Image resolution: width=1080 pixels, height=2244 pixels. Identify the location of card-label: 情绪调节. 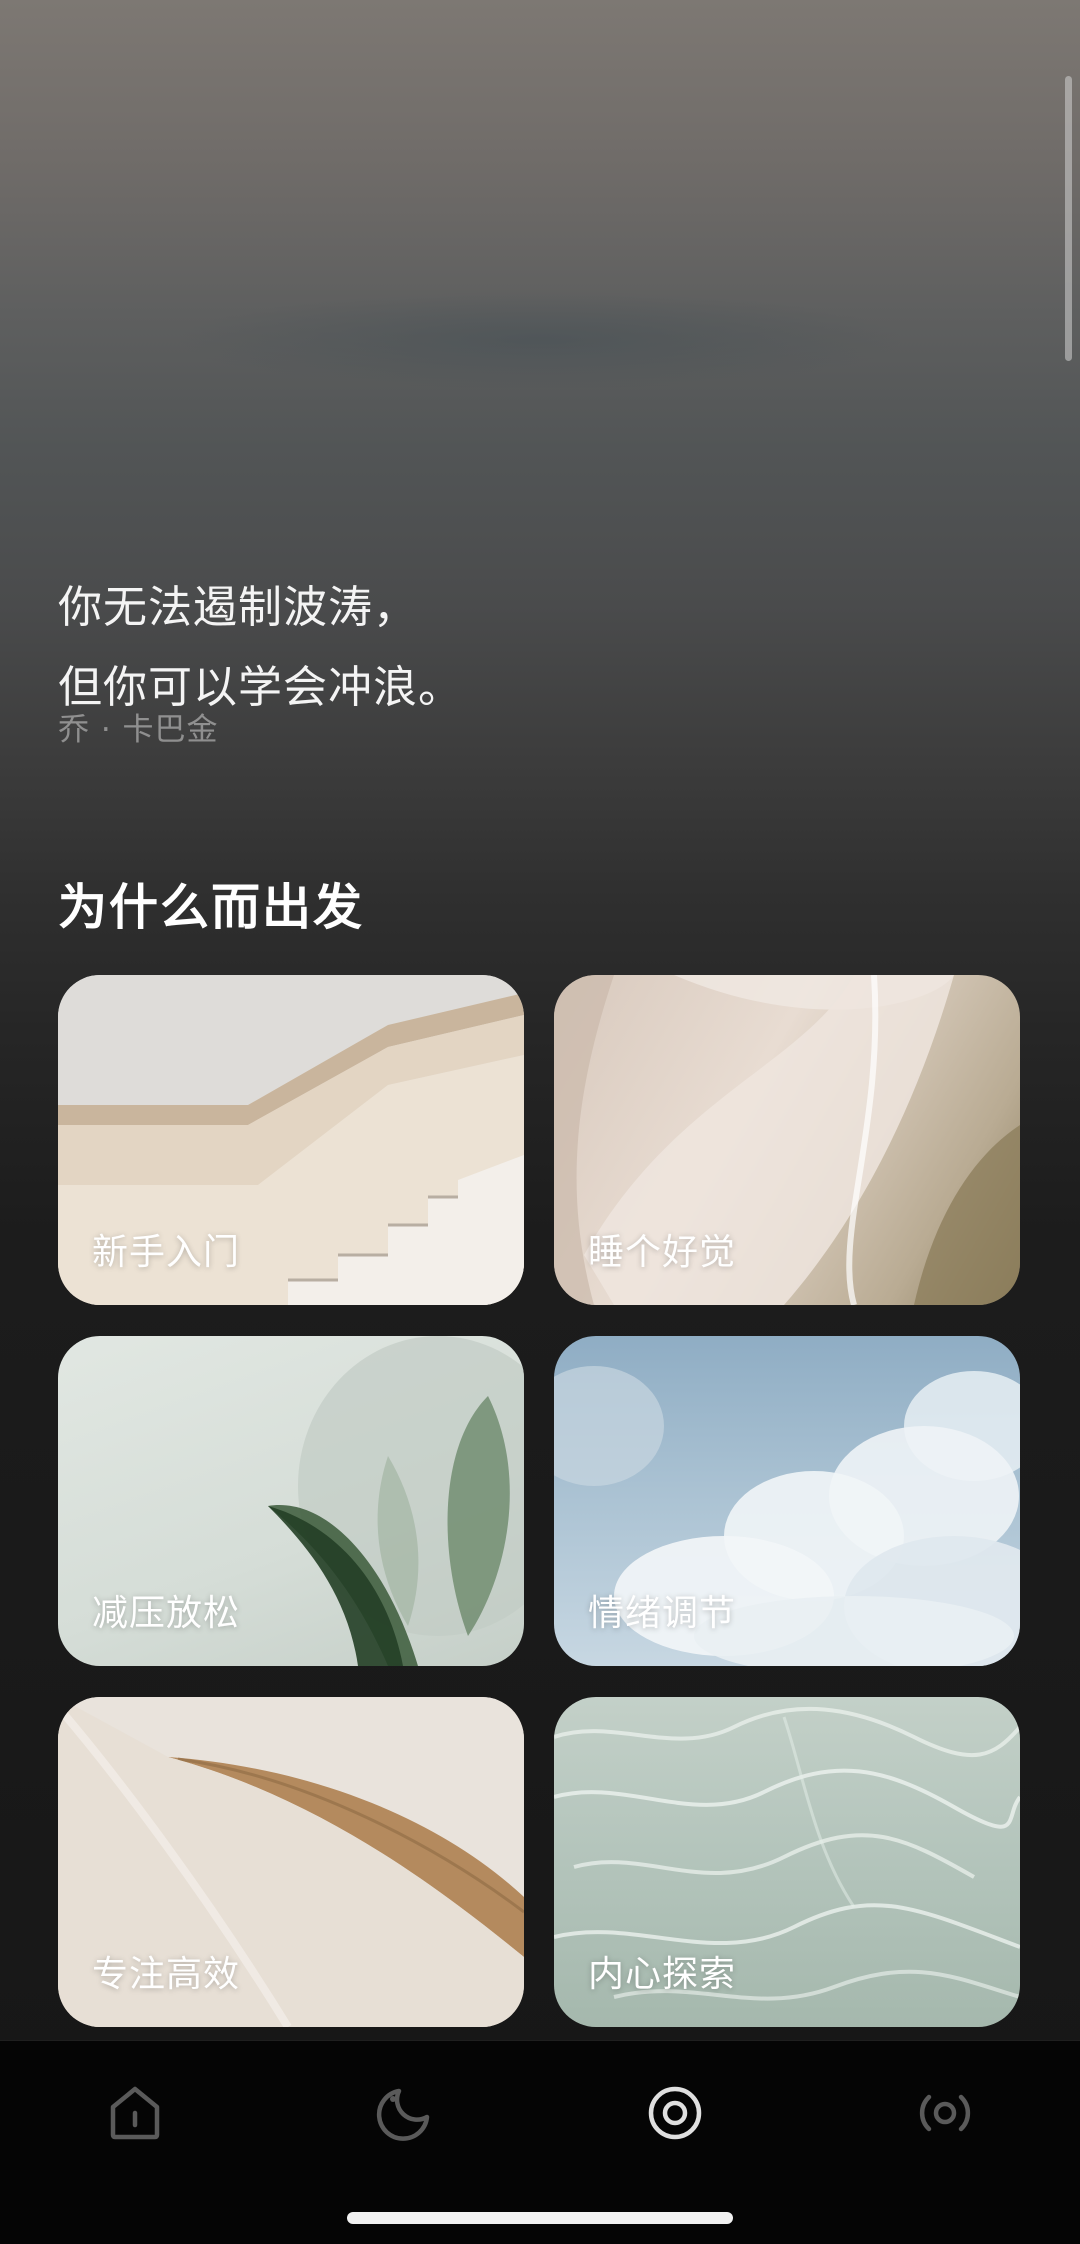
(662, 1613).